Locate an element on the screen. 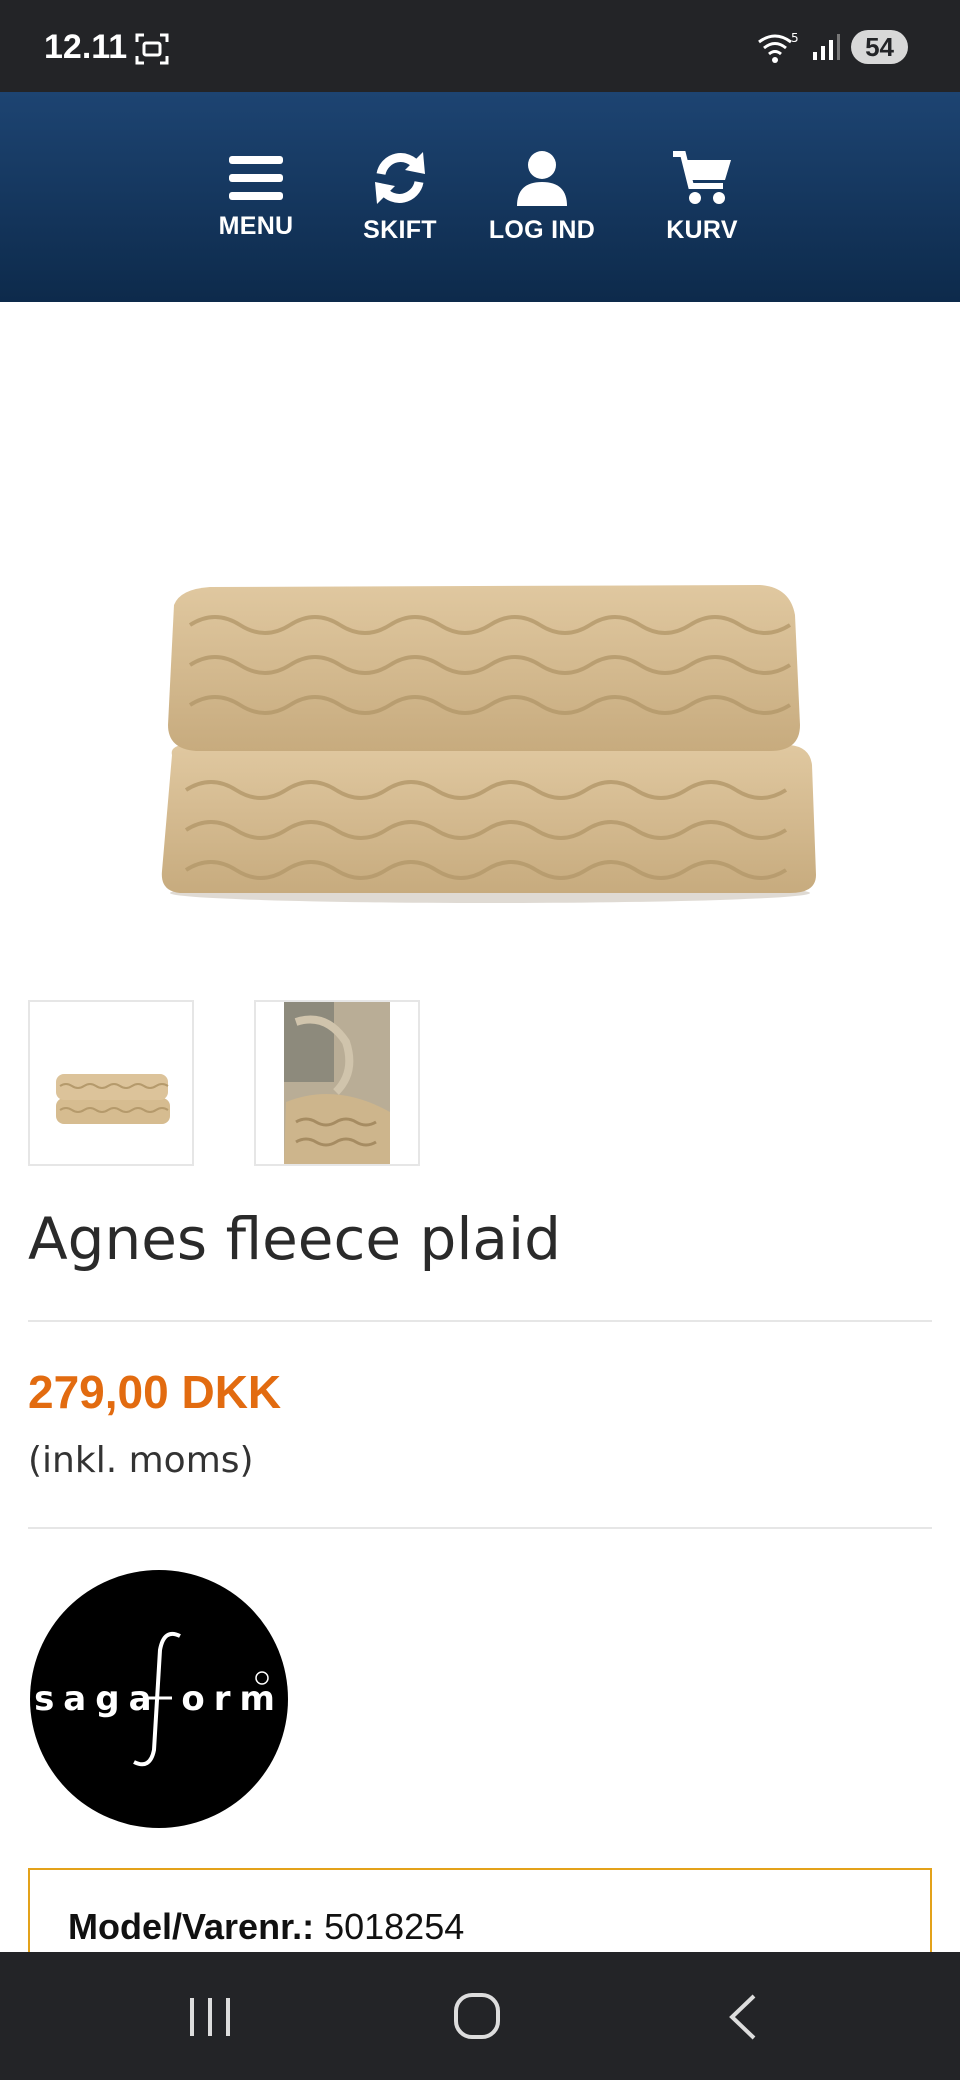 Image resolution: width=960 pixels, height=2080 pixels. nav-cart-label: KURV is located at coordinates (702, 229).